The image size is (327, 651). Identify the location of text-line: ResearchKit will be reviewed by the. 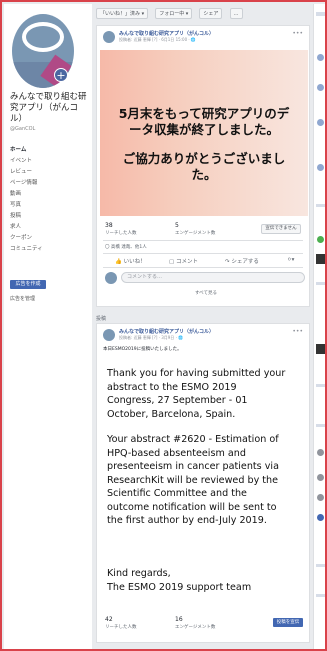
(193, 480).